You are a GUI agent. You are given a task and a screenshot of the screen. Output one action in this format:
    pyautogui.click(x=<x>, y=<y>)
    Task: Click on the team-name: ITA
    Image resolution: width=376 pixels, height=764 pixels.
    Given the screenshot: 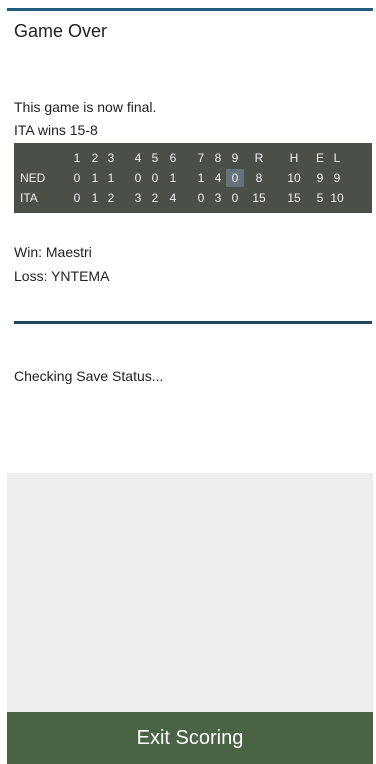 What is the action you would take?
    pyautogui.click(x=29, y=198)
    